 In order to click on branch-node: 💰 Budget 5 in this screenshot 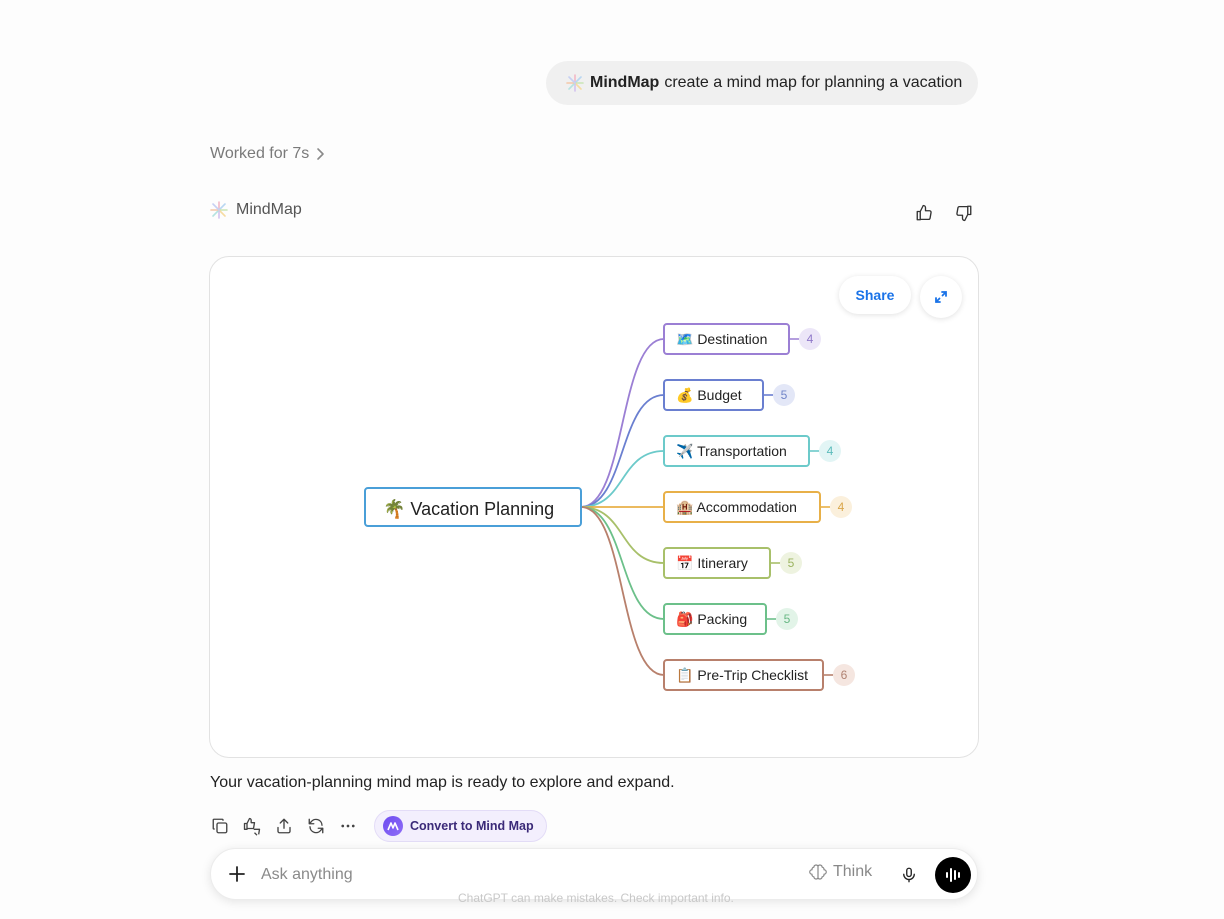, I will do `click(729, 395)`.